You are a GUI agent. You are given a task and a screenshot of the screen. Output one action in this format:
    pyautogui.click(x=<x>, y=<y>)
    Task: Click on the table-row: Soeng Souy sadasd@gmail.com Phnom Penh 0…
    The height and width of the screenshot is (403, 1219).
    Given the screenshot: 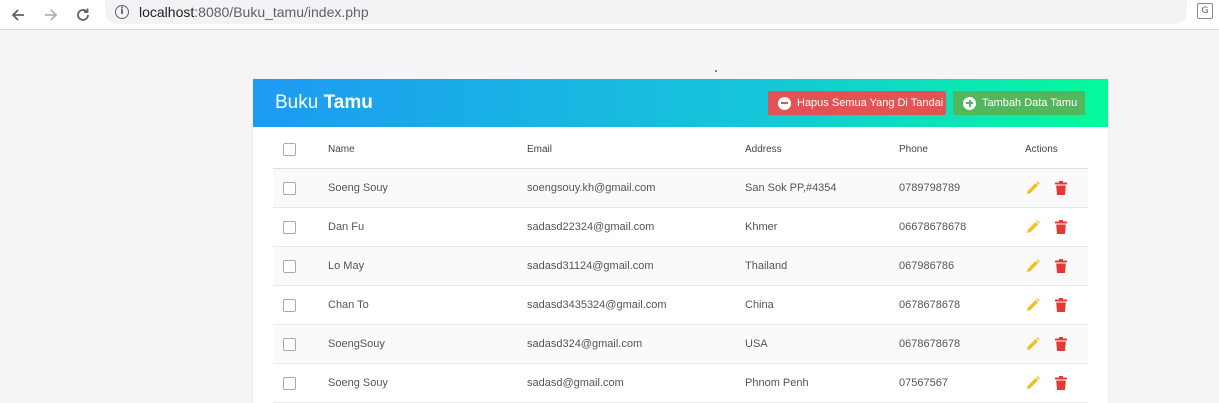 What is the action you would take?
    pyautogui.click(x=680, y=383)
    